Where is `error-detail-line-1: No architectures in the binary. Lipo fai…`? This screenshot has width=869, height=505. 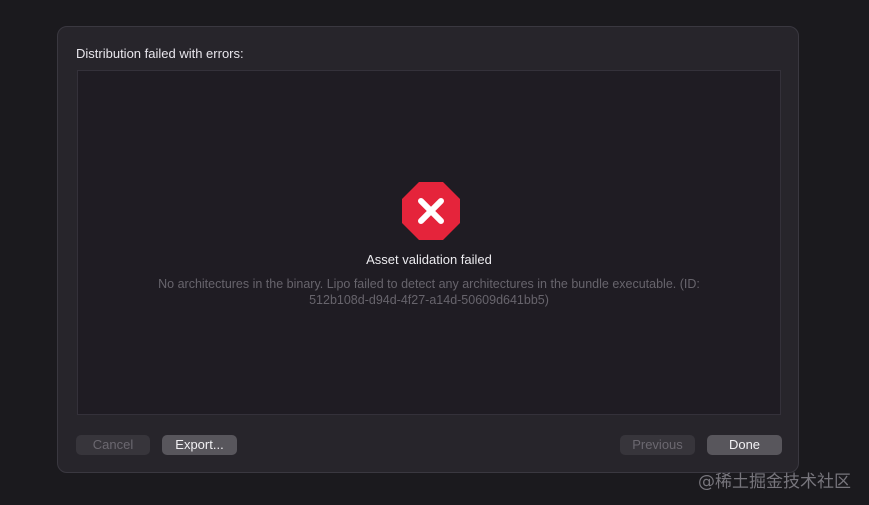
error-detail-line-1: No architectures in the binary. Lipo fai… is located at coordinates (429, 284).